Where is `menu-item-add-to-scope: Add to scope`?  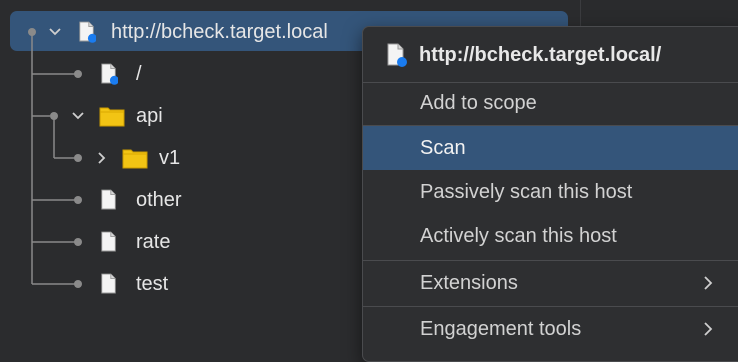 menu-item-add-to-scope: Add to scope is located at coordinates (550, 103).